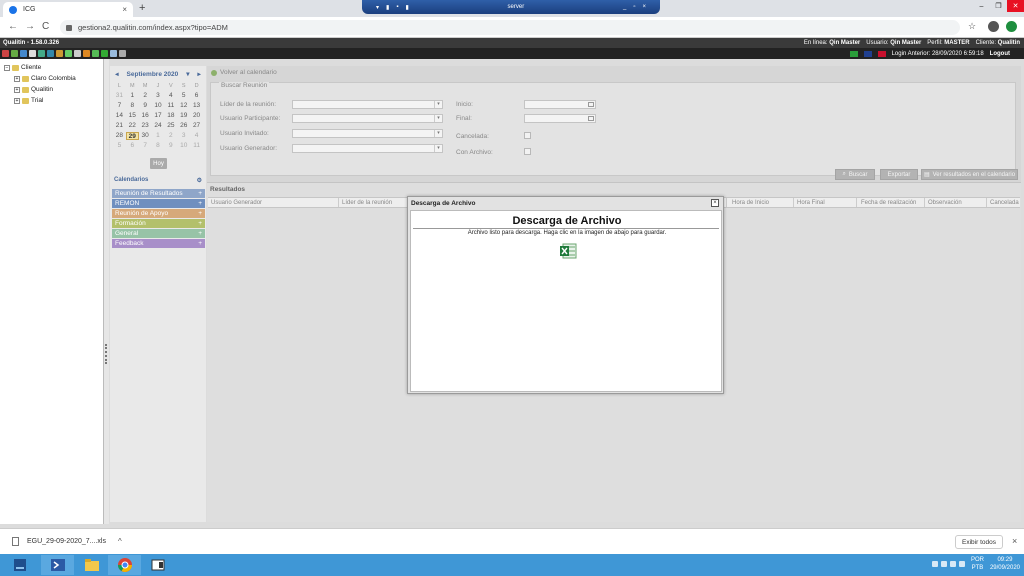 The width and height of the screenshot is (1024, 576). I want to click on lock-icon: ▪, so click(397, 7).